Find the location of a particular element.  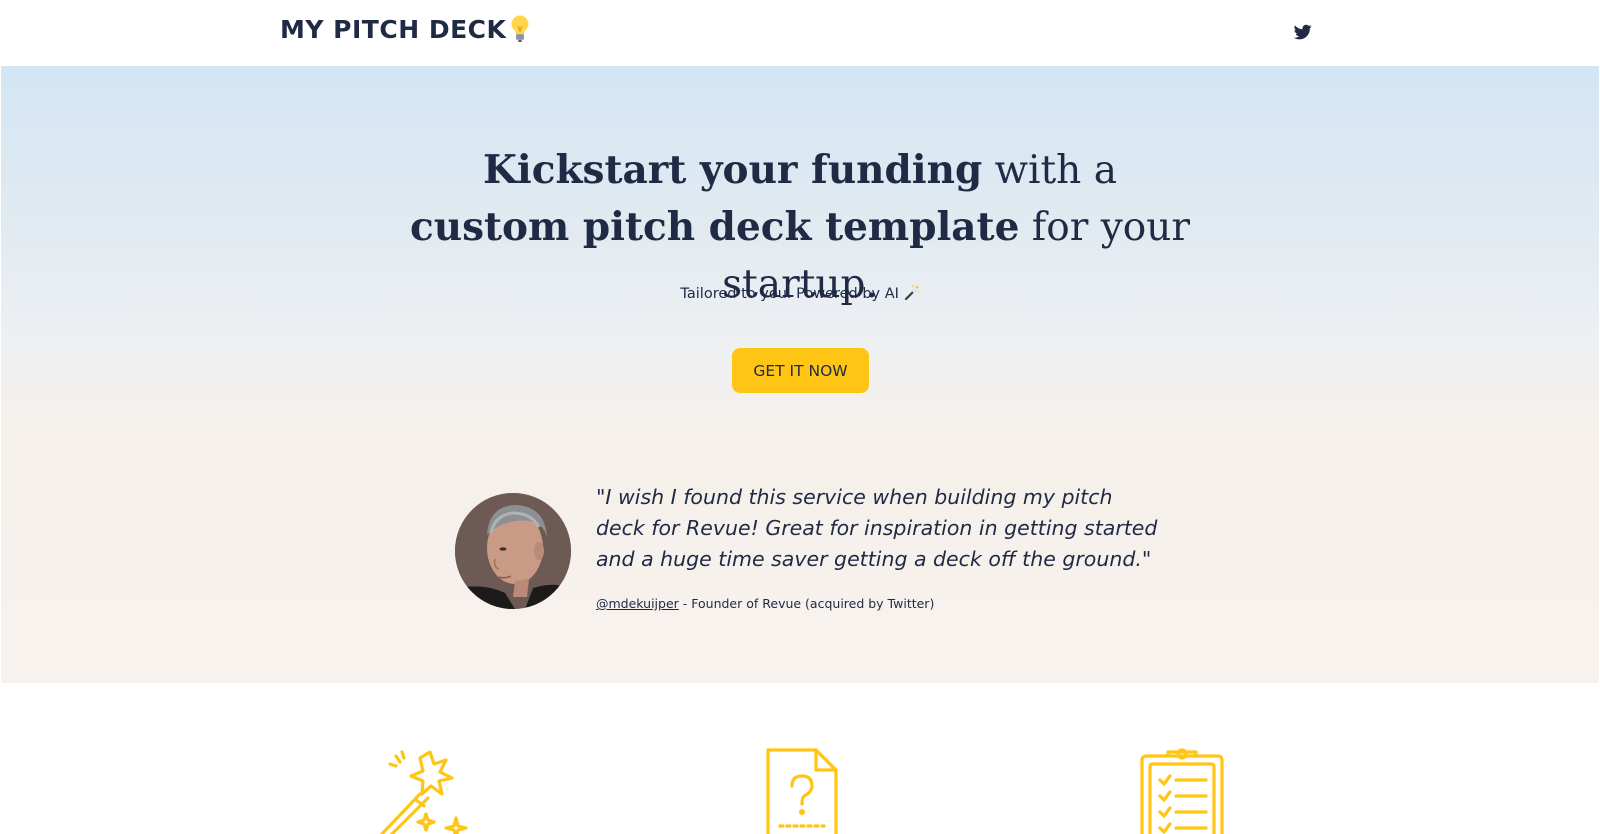

testimonial-avatar is located at coordinates (513, 551).